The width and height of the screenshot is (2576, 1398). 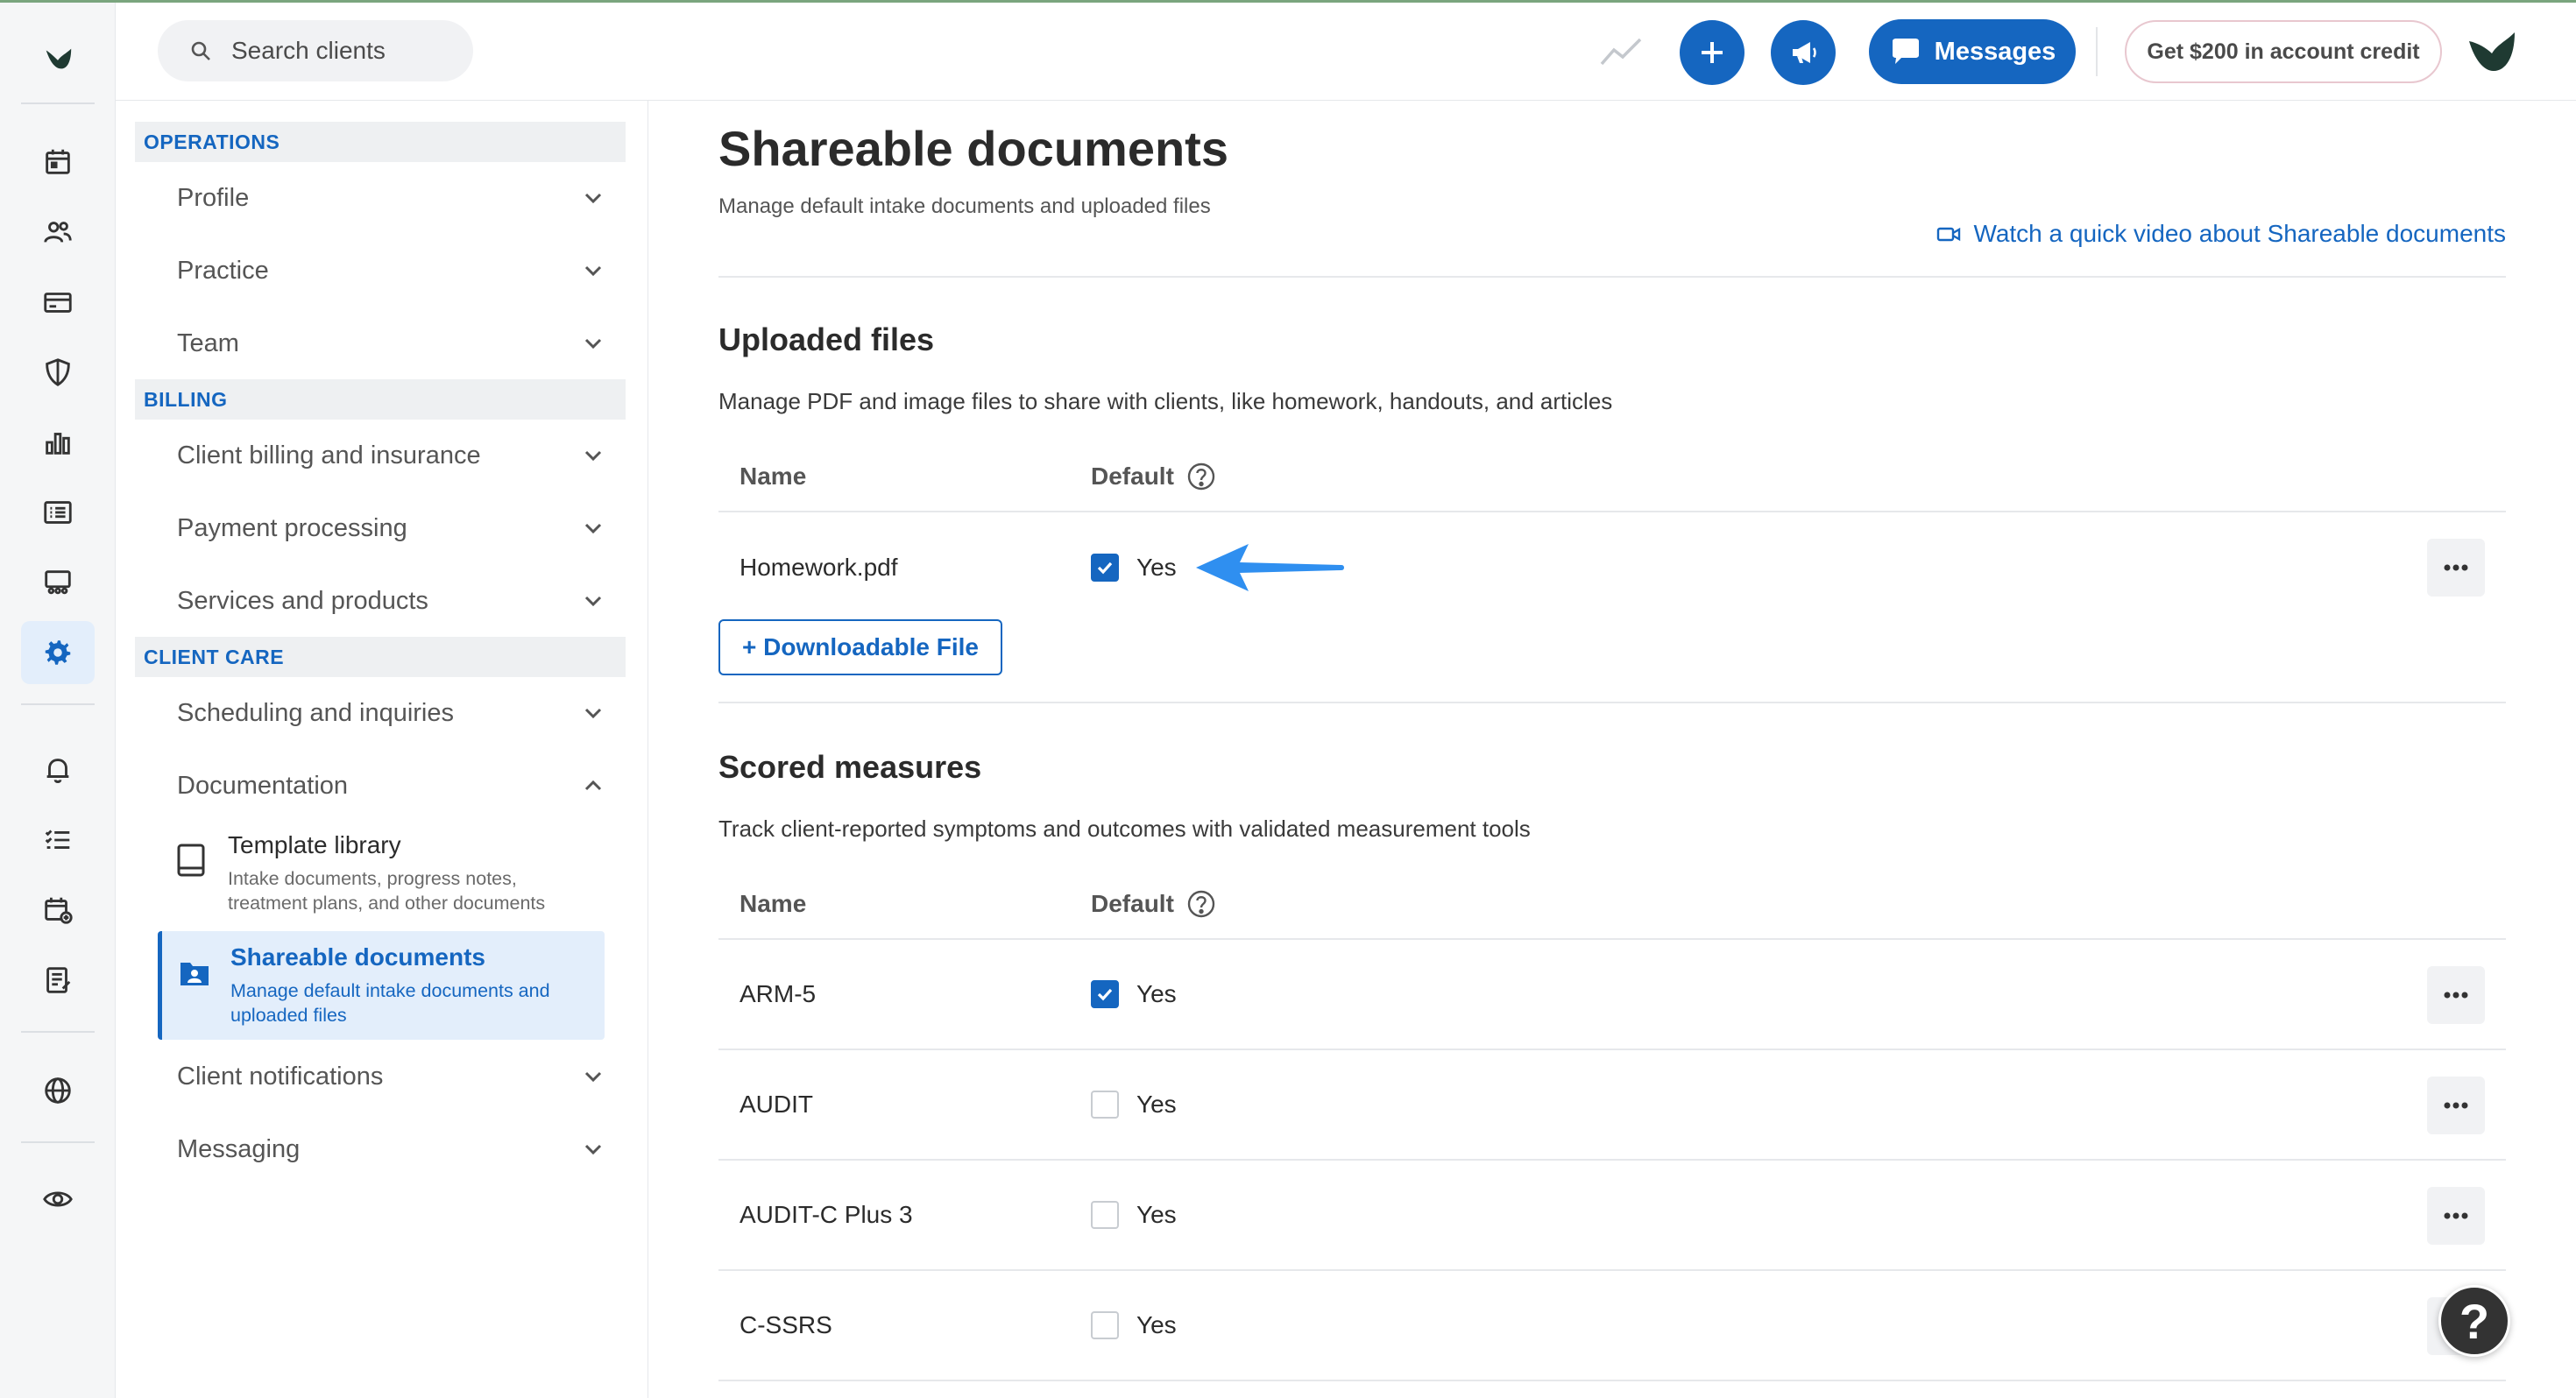 I want to click on nav-item-profile: Profile, so click(x=380, y=198).